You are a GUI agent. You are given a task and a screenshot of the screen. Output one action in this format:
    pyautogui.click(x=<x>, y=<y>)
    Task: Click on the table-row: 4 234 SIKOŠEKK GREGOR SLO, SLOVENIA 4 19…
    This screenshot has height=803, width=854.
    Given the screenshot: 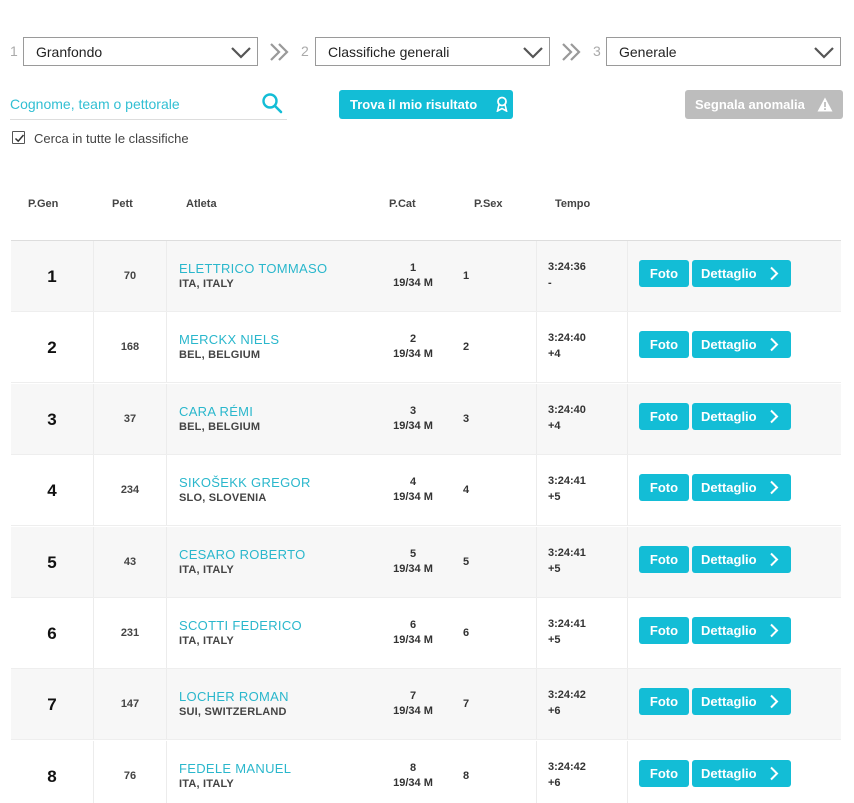 What is the action you would take?
    pyautogui.click(x=426, y=491)
    